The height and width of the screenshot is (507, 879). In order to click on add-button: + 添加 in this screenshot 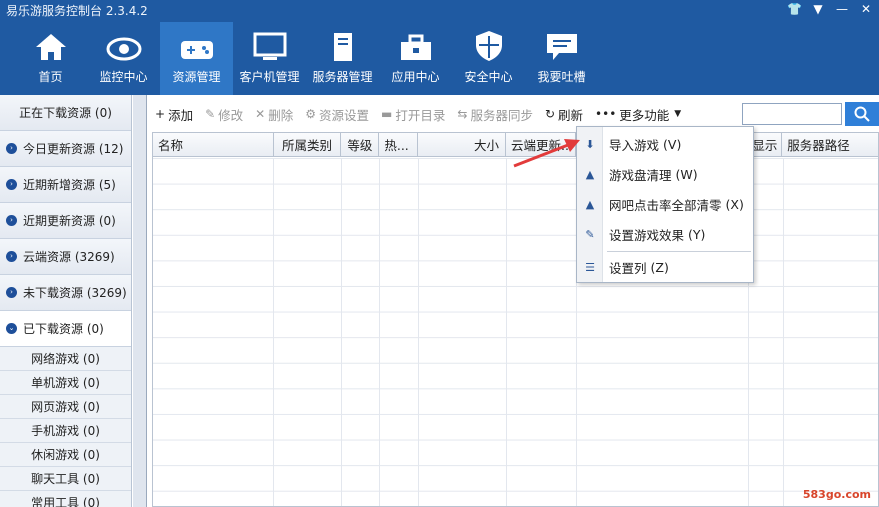, I will do `click(174, 114)`.